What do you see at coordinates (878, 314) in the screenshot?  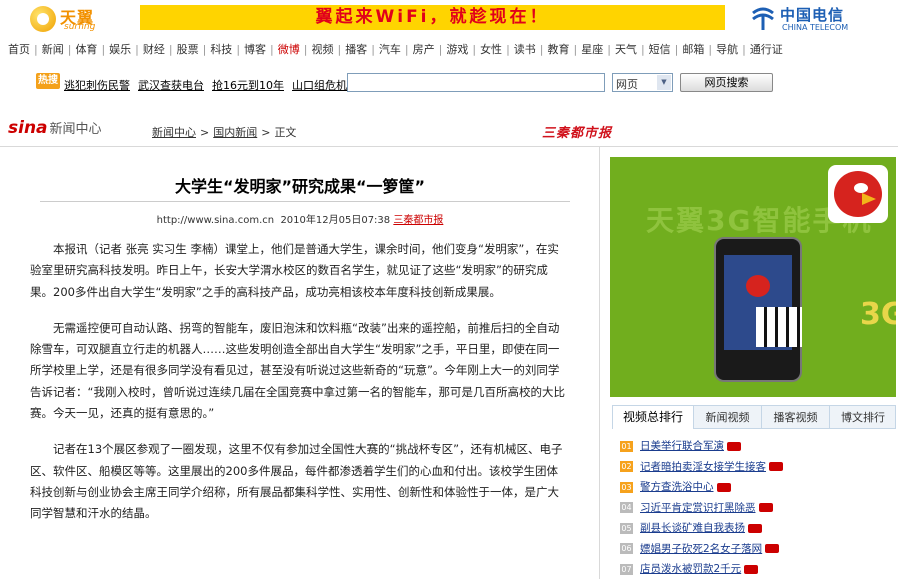 I see `ad-3g-text: 3G` at bounding box center [878, 314].